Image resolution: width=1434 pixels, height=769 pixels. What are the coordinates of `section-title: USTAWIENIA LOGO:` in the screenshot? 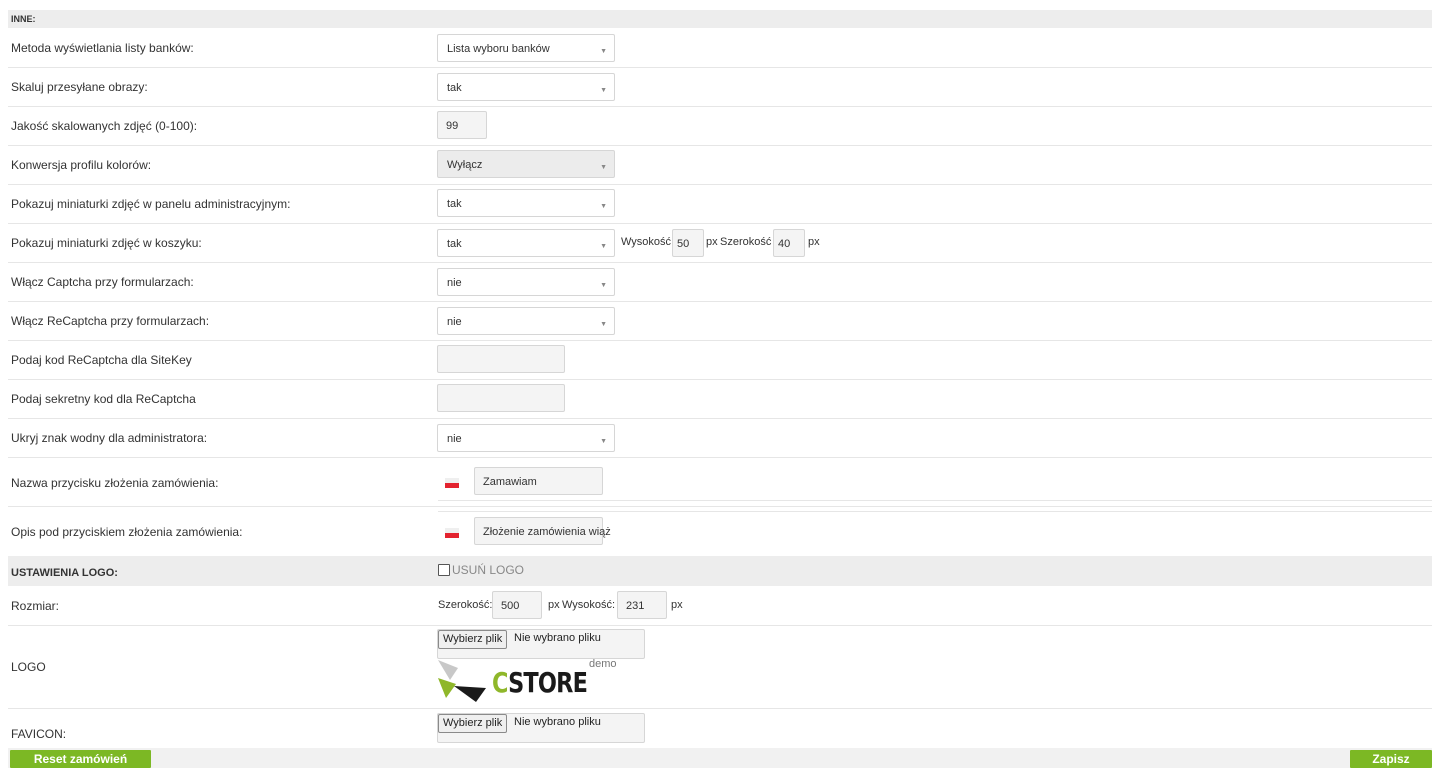 It's located at (64, 573).